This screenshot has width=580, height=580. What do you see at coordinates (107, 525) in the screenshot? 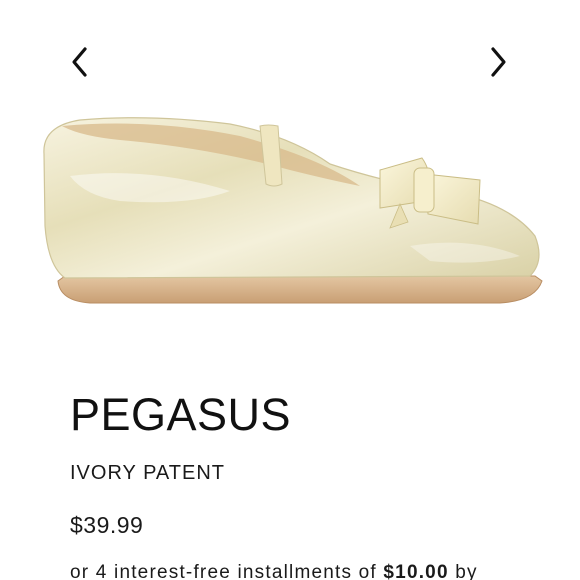
I see `product-price: $39.99` at bounding box center [107, 525].